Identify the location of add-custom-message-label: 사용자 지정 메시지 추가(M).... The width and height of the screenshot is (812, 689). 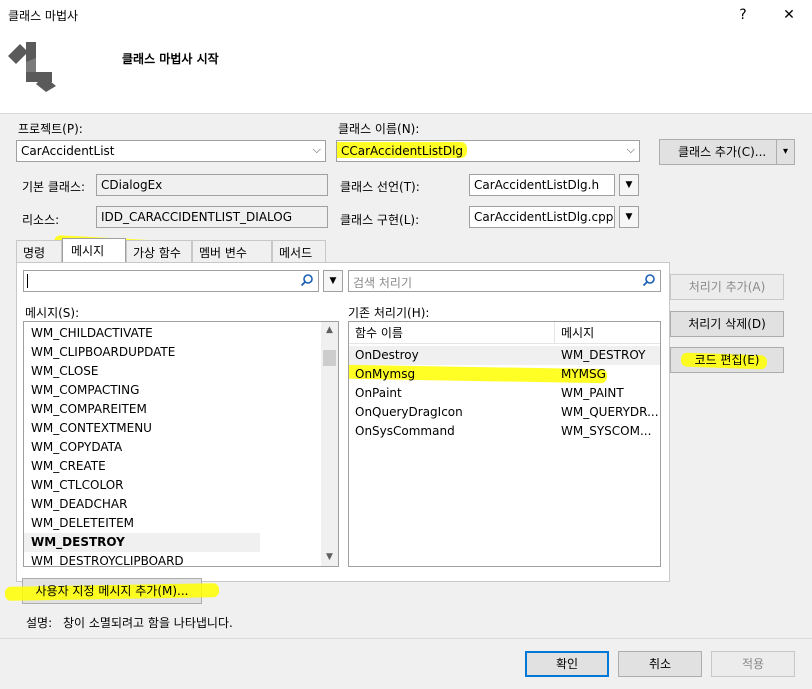
(112, 591).